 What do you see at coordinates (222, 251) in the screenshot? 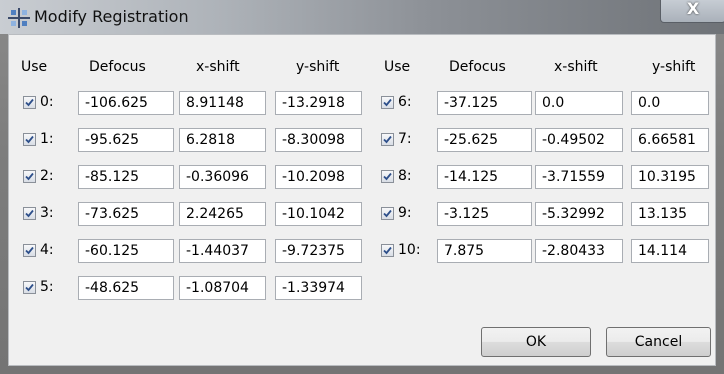
I see `xshift-field-4: -1.44037` at bounding box center [222, 251].